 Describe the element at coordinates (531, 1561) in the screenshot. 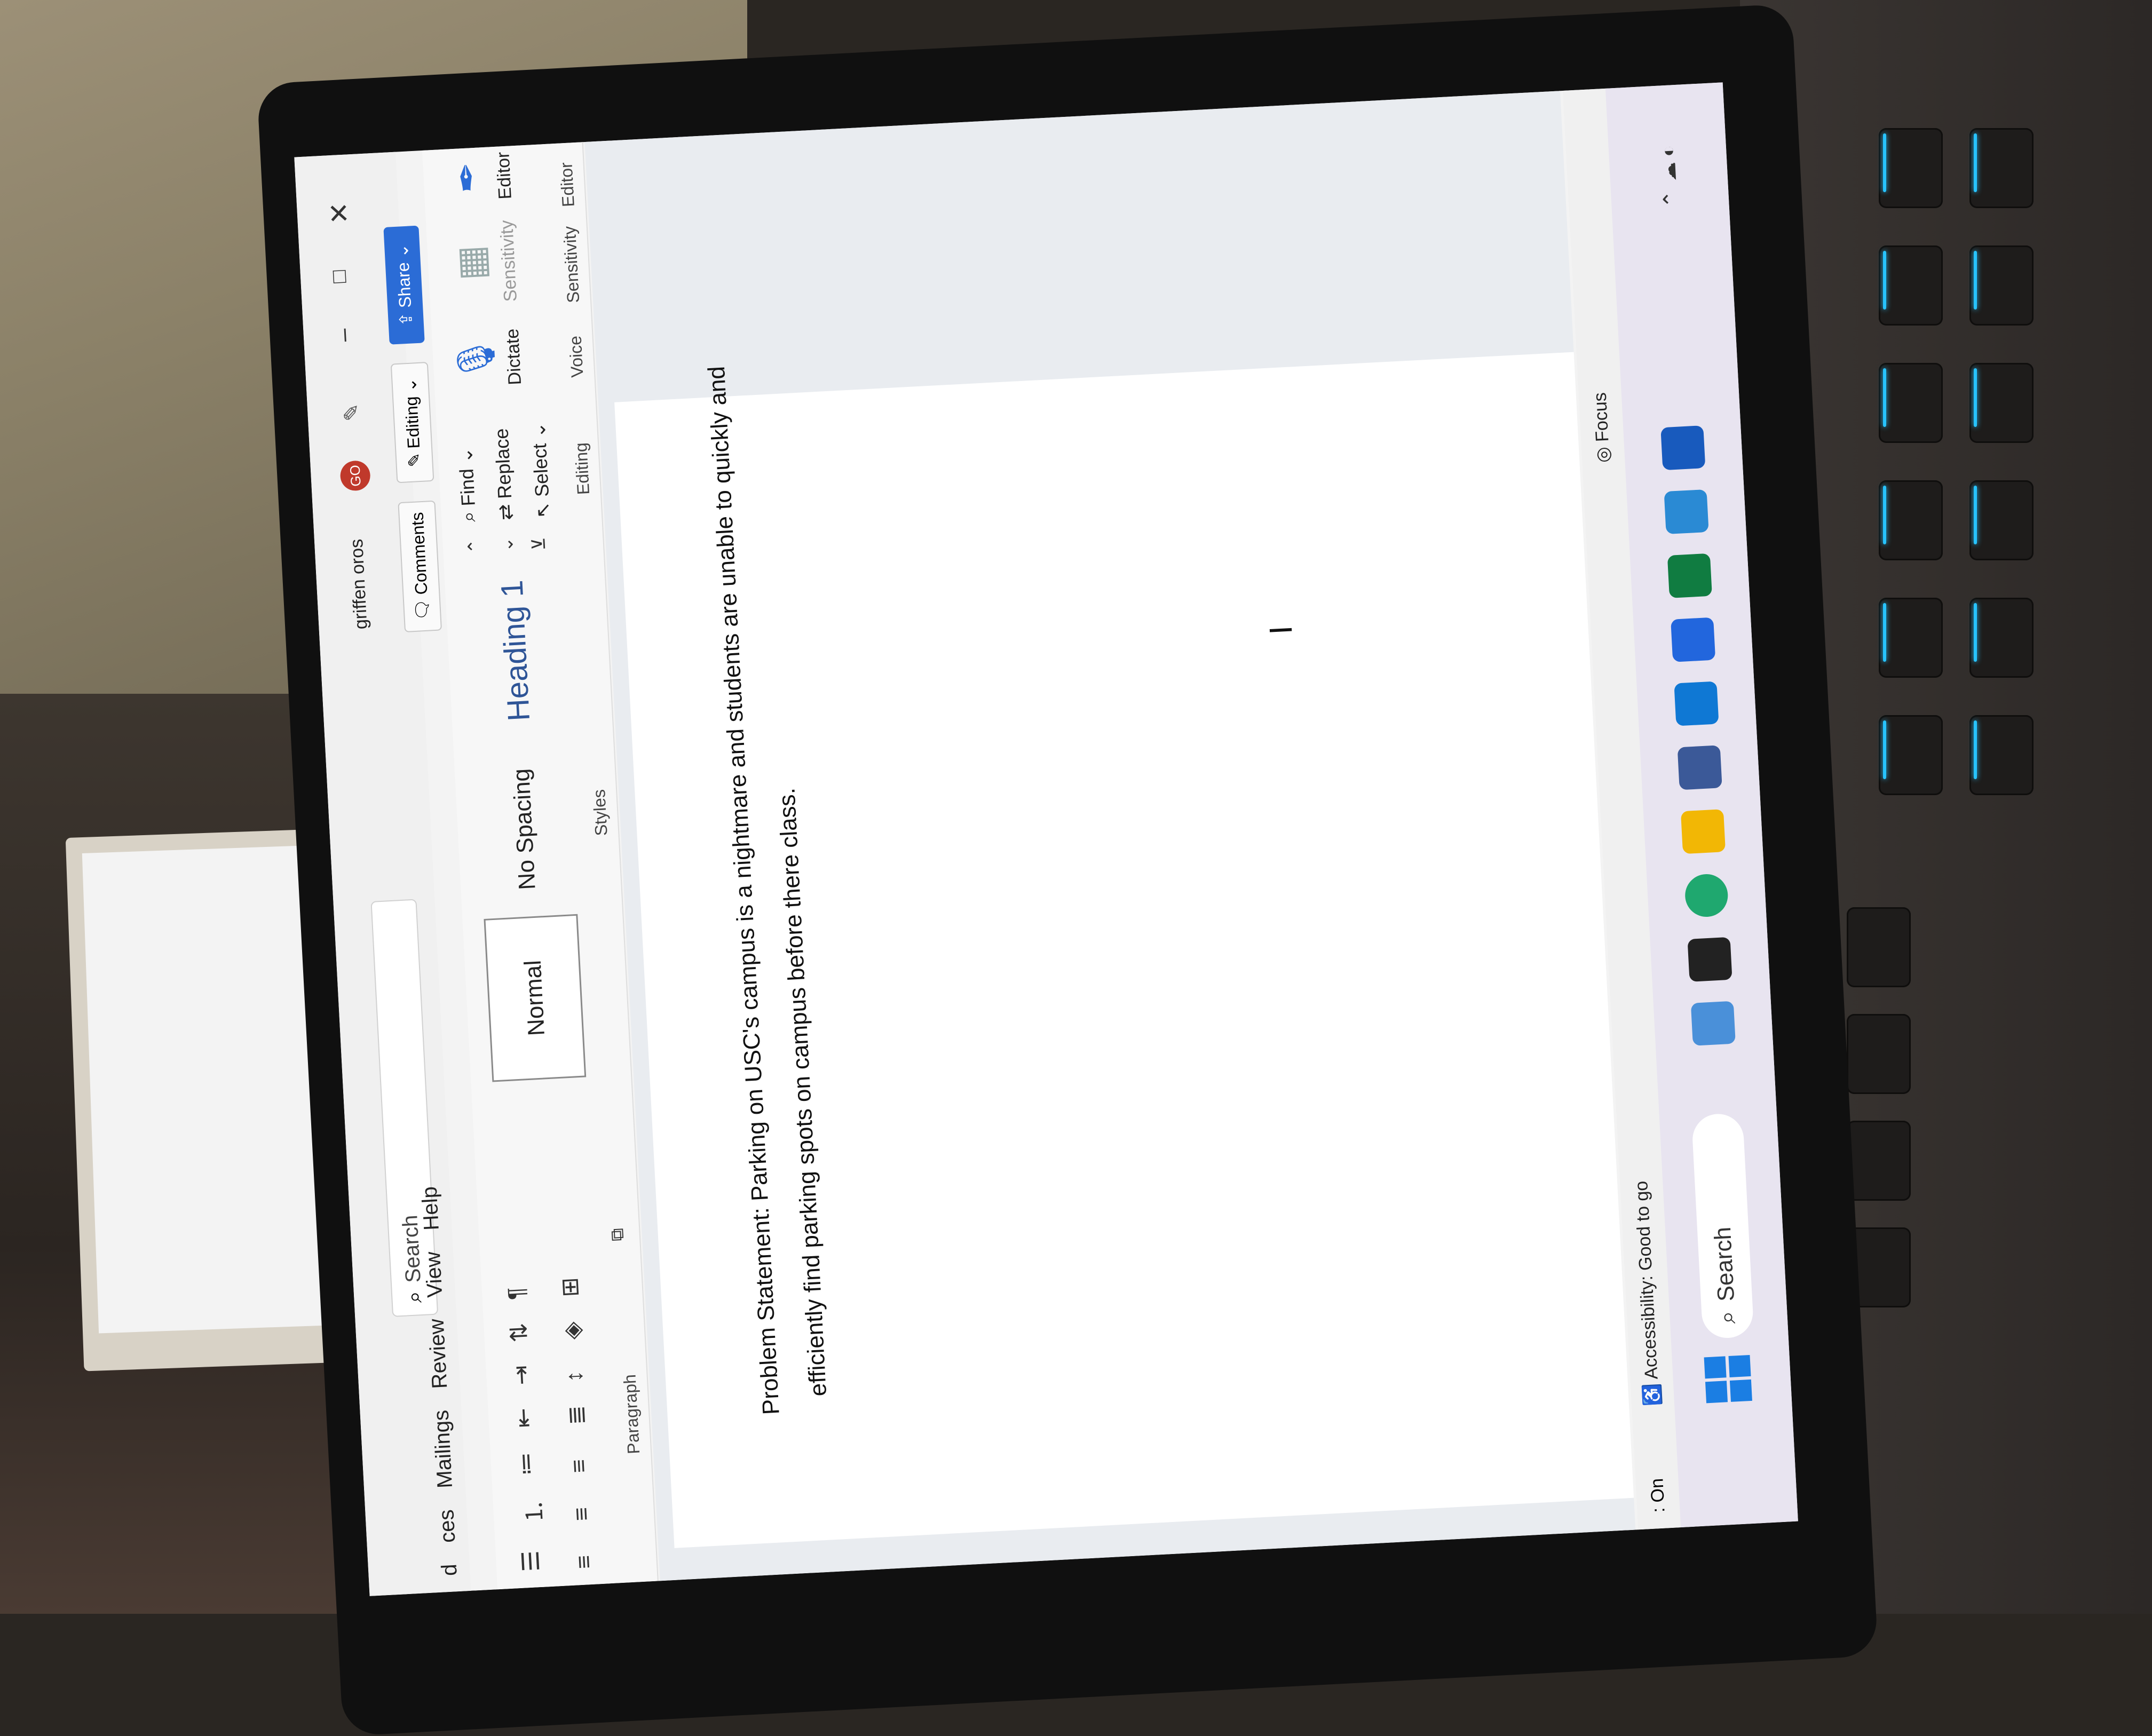

I see `bullets-icon: ☰` at that location.